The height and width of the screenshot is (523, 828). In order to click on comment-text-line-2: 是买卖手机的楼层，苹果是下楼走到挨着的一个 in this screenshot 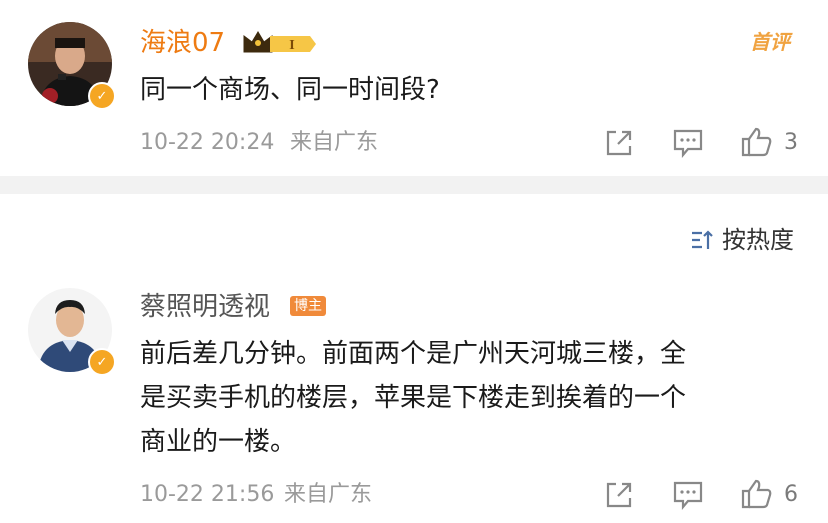, I will do `click(413, 398)`.